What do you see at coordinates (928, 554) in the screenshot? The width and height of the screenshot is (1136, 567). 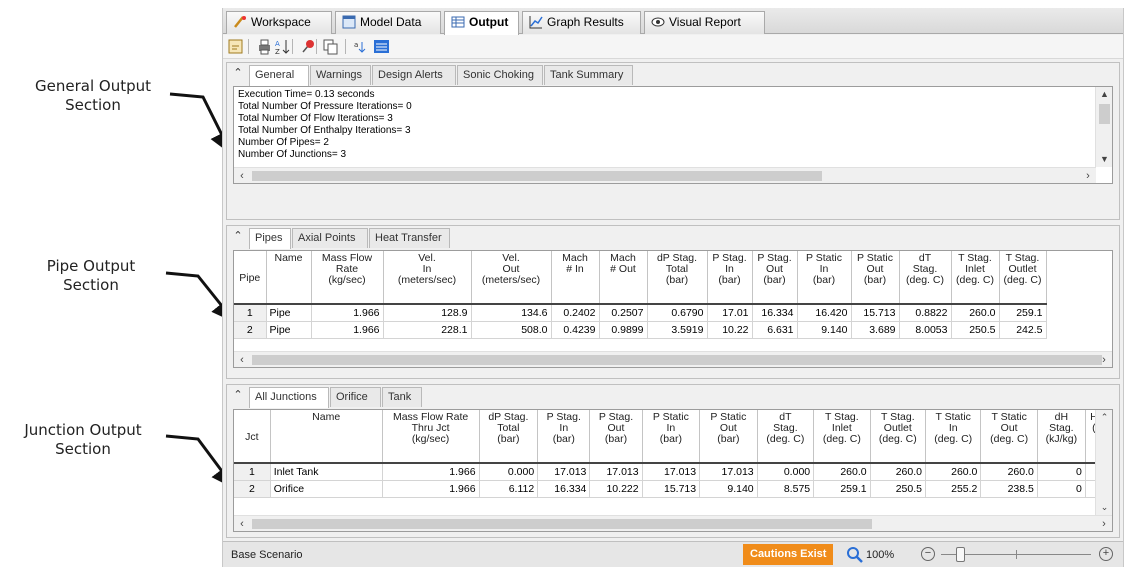 I see `zoom-out-button: −` at bounding box center [928, 554].